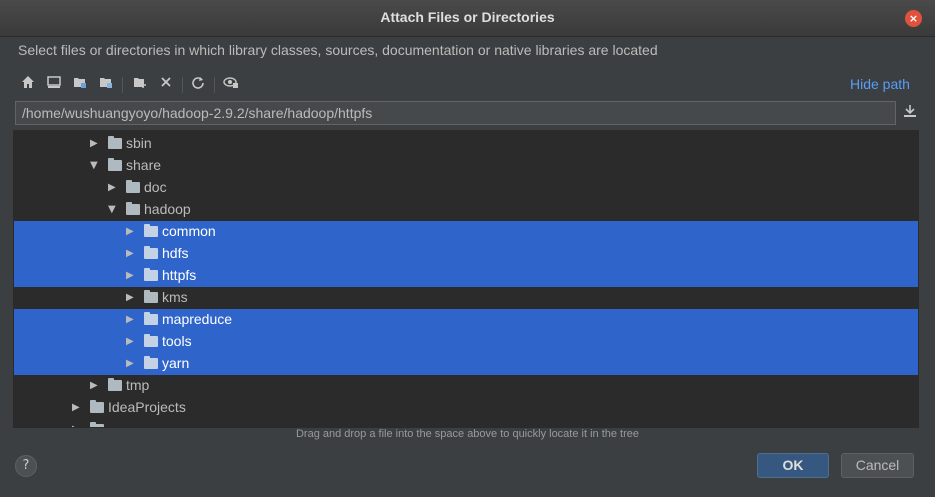 The height and width of the screenshot is (497, 935). I want to click on tree-row-label: mapreduce, so click(197, 319).